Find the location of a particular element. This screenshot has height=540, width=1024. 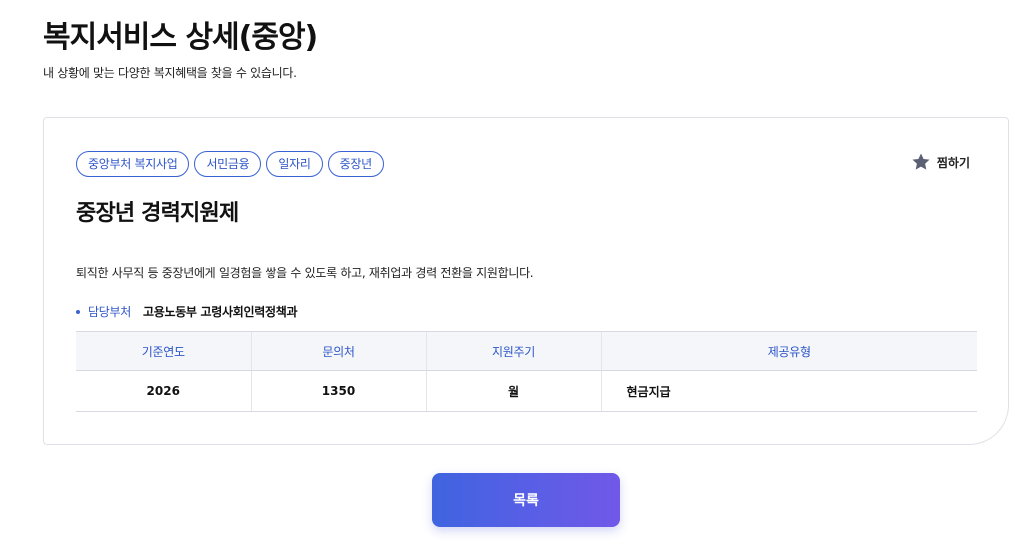

service-tags: 중앙부처 복지사업 서민금융 일자리 중장년 is located at coordinates (230, 164).